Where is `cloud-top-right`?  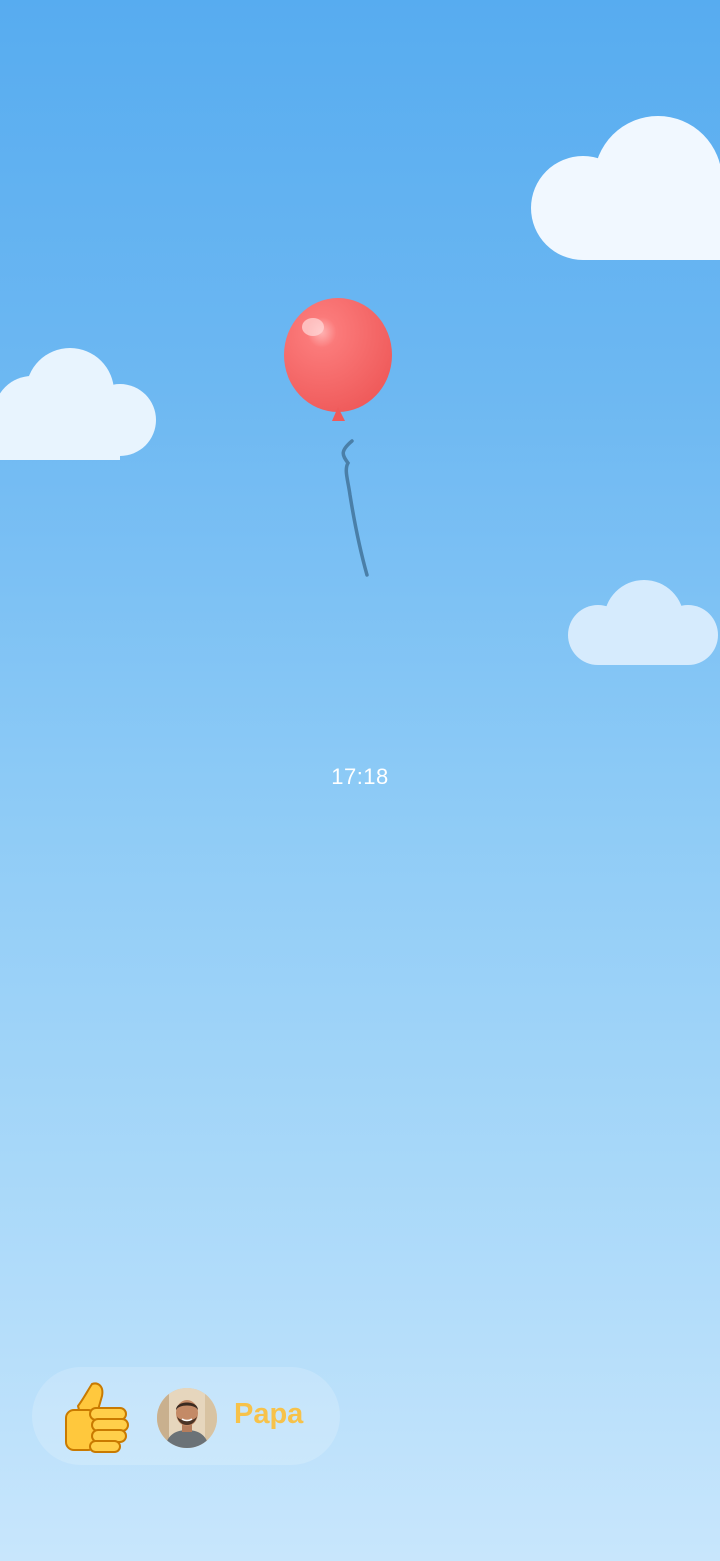
cloud-top-right is located at coordinates (624, 188).